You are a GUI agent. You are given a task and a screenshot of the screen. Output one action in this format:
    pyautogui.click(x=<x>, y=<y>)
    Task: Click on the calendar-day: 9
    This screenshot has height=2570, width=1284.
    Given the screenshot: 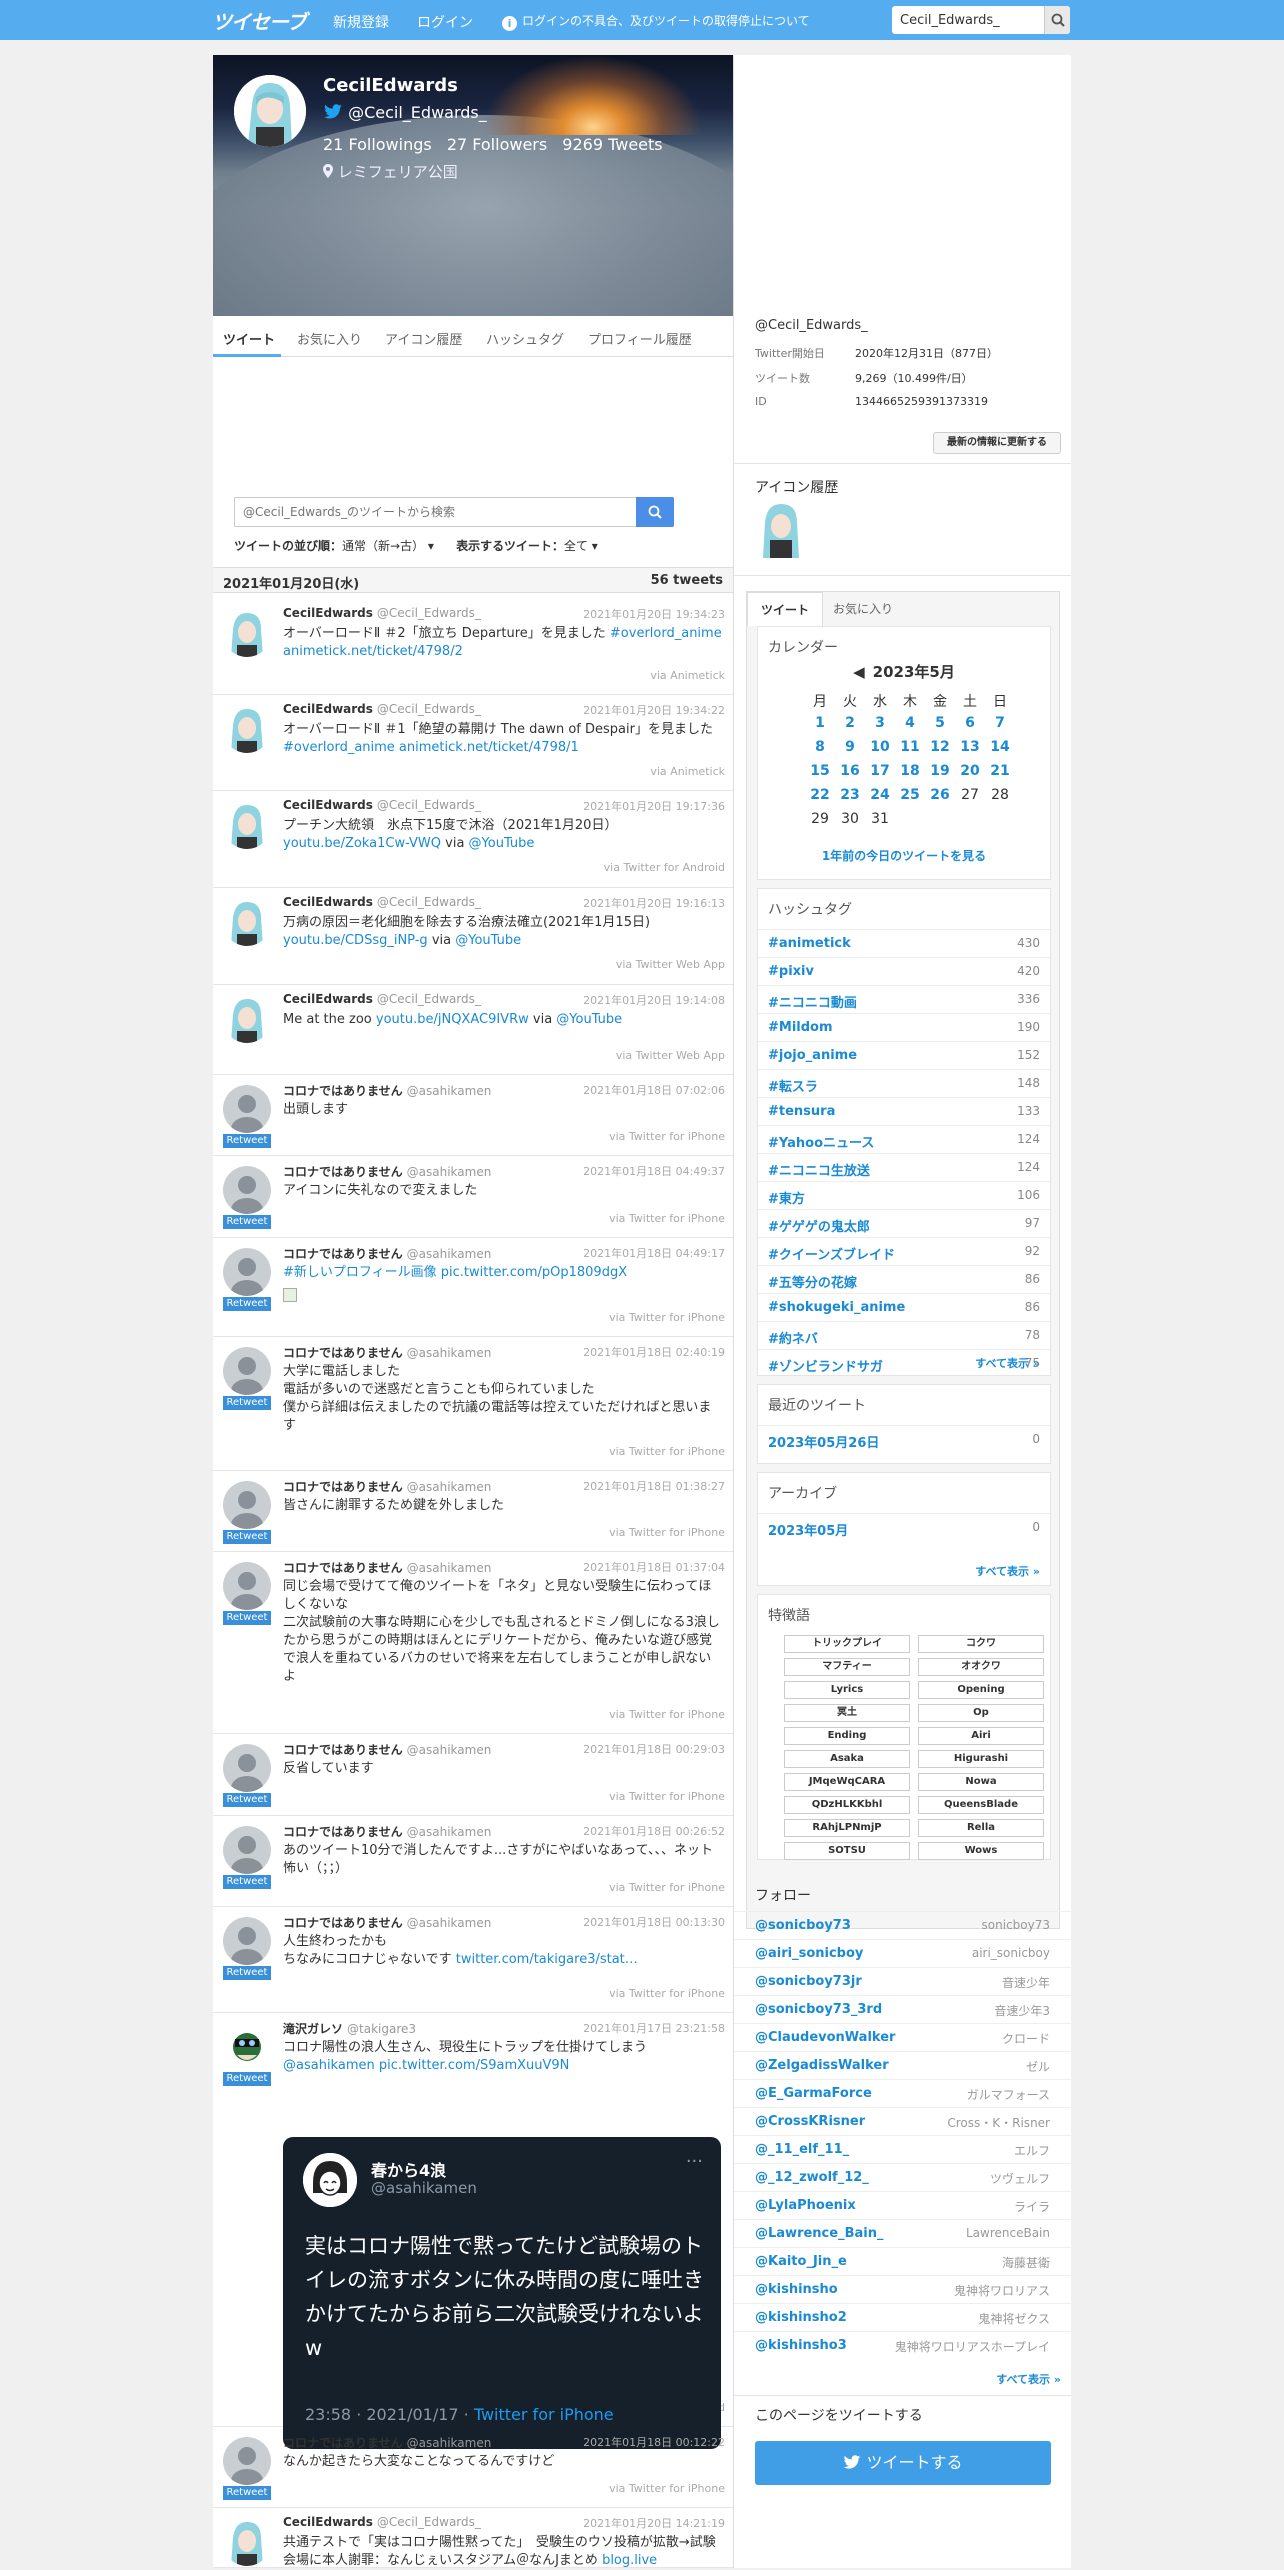 What is the action you would take?
    pyautogui.click(x=850, y=747)
    